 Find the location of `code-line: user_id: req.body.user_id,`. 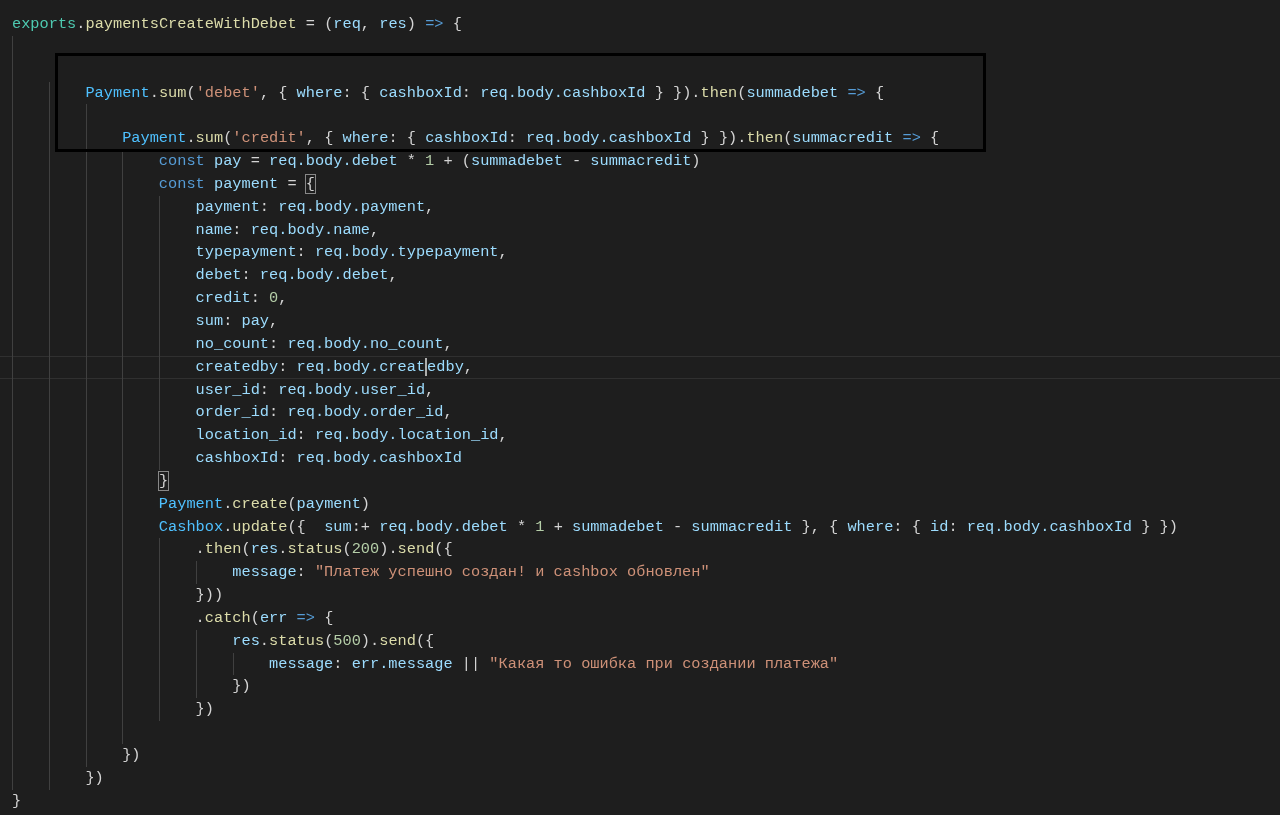

code-line: user_id: req.body.user_id, is located at coordinates (314, 390).